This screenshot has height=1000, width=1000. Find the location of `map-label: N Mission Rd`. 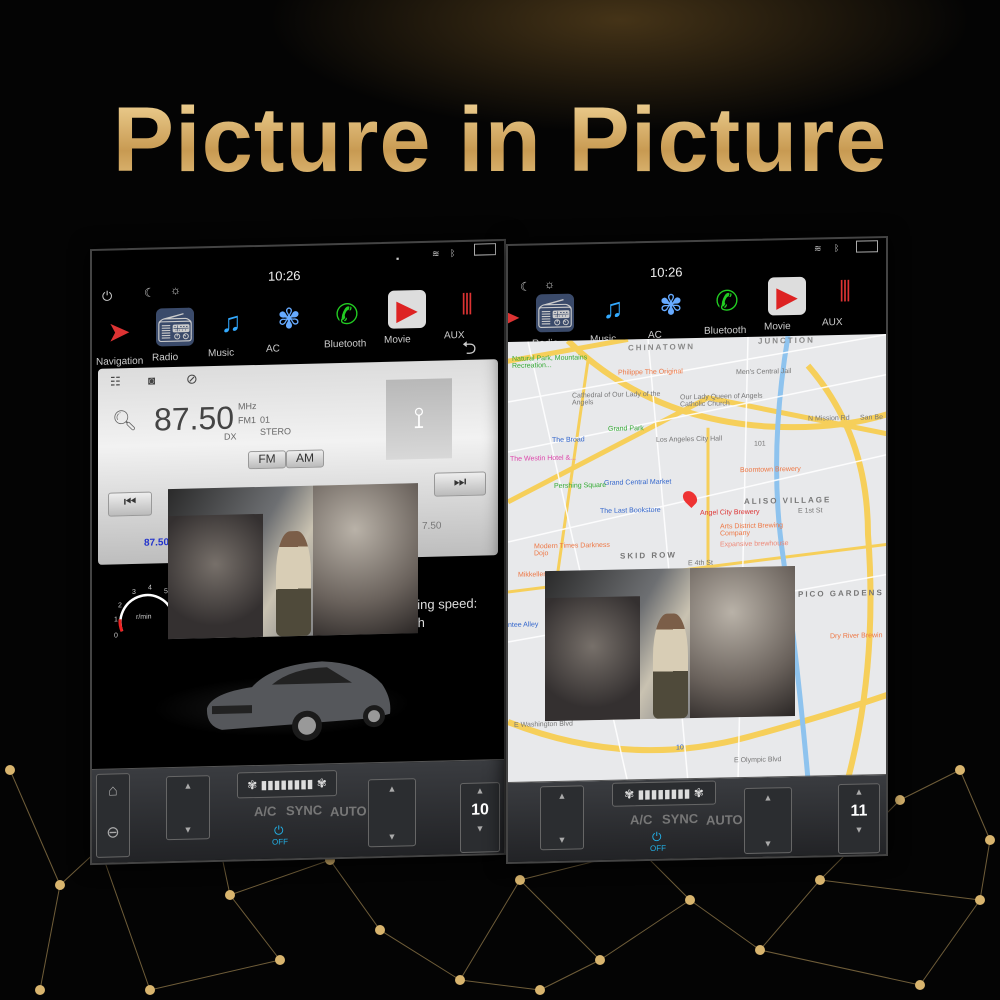

map-label: N Mission Rd is located at coordinates (829, 419).